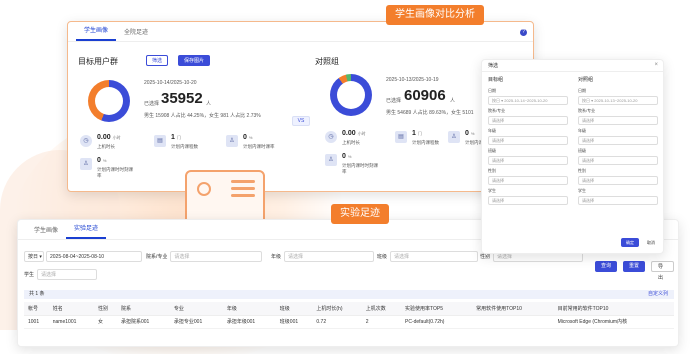 The height and width of the screenshot is (354, 695). I want to click on target-gender-summary: 男生 15908 人占比 44.25%，女生 981 人占比 2.73%, so click(202, 116).